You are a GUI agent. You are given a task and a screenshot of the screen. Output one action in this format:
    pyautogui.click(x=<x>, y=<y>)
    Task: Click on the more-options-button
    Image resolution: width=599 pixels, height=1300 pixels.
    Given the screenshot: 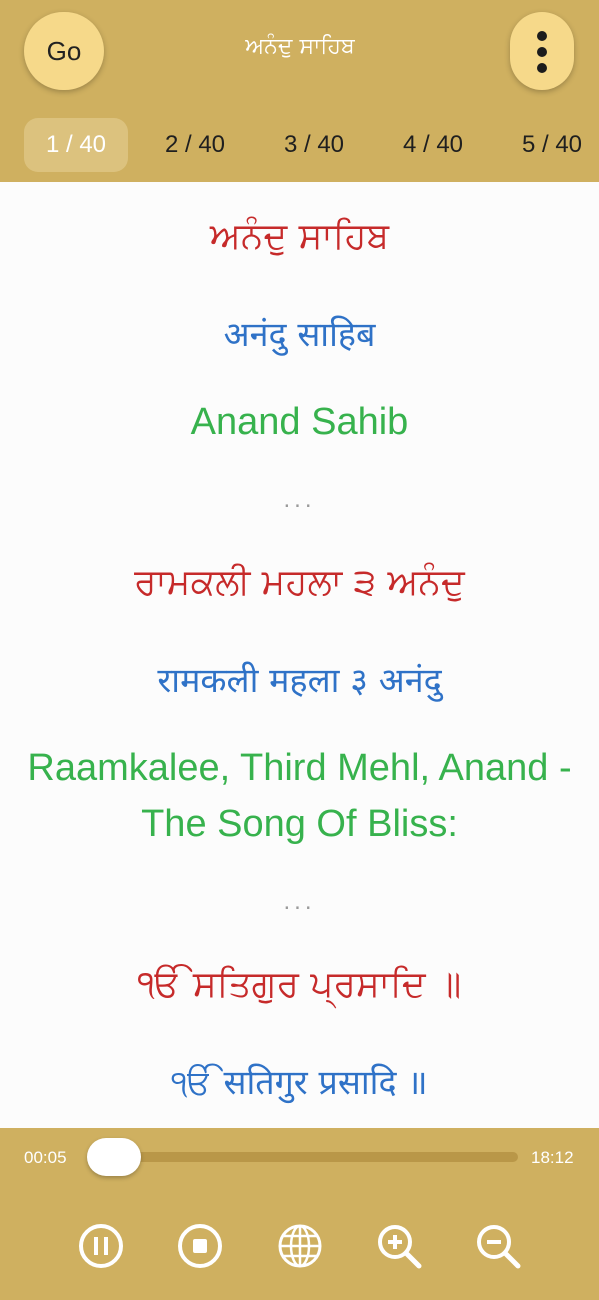 What is the action you would take?
    pyautogui.click(x=542, y=51)
    